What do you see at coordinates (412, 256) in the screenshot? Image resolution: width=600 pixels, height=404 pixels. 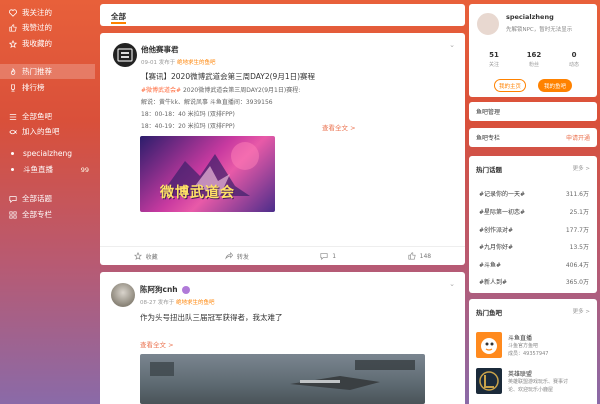 I see `thumb-icon` at bounding box center [412, 256].